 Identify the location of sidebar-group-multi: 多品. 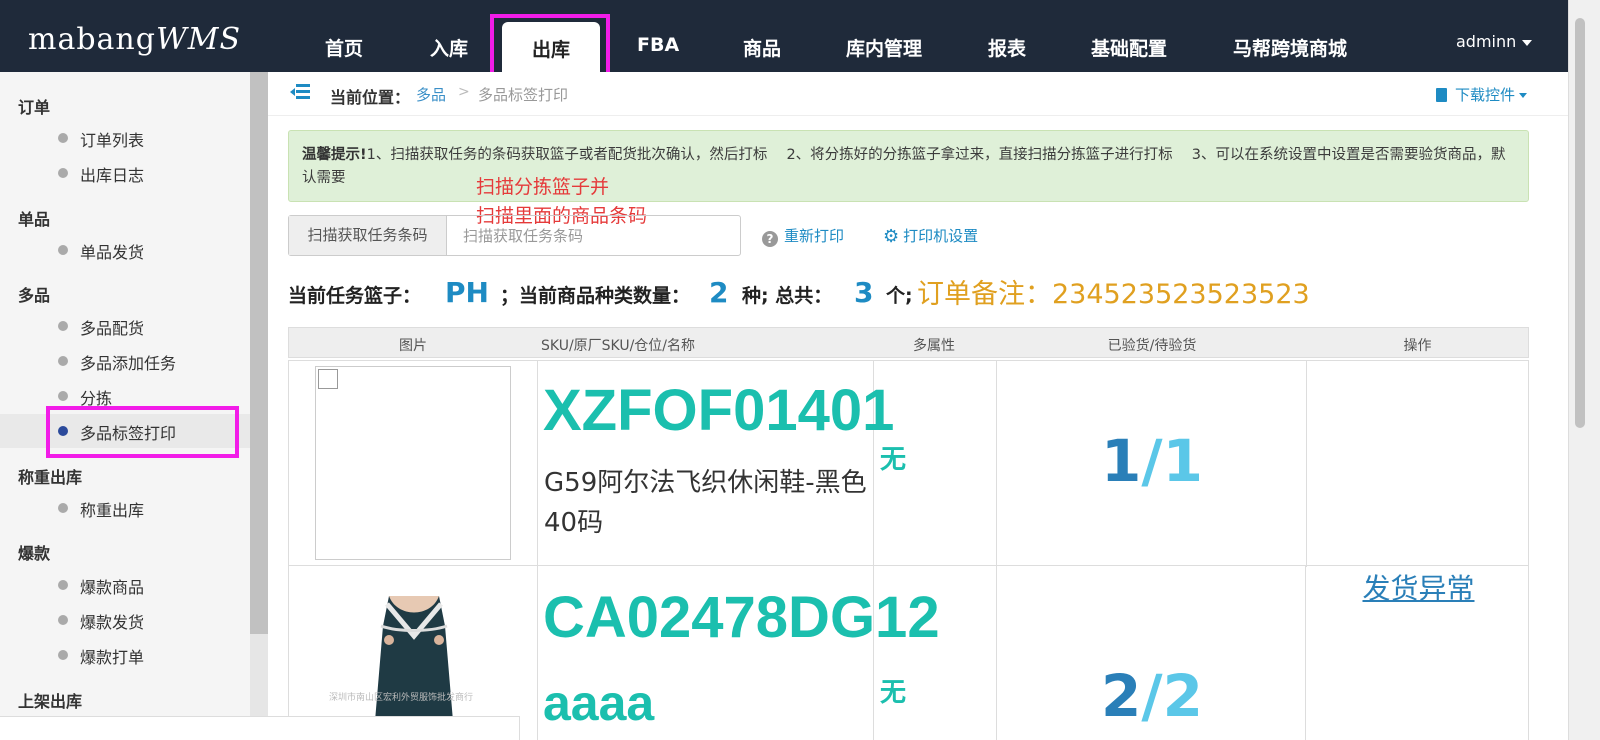
(34, 294).